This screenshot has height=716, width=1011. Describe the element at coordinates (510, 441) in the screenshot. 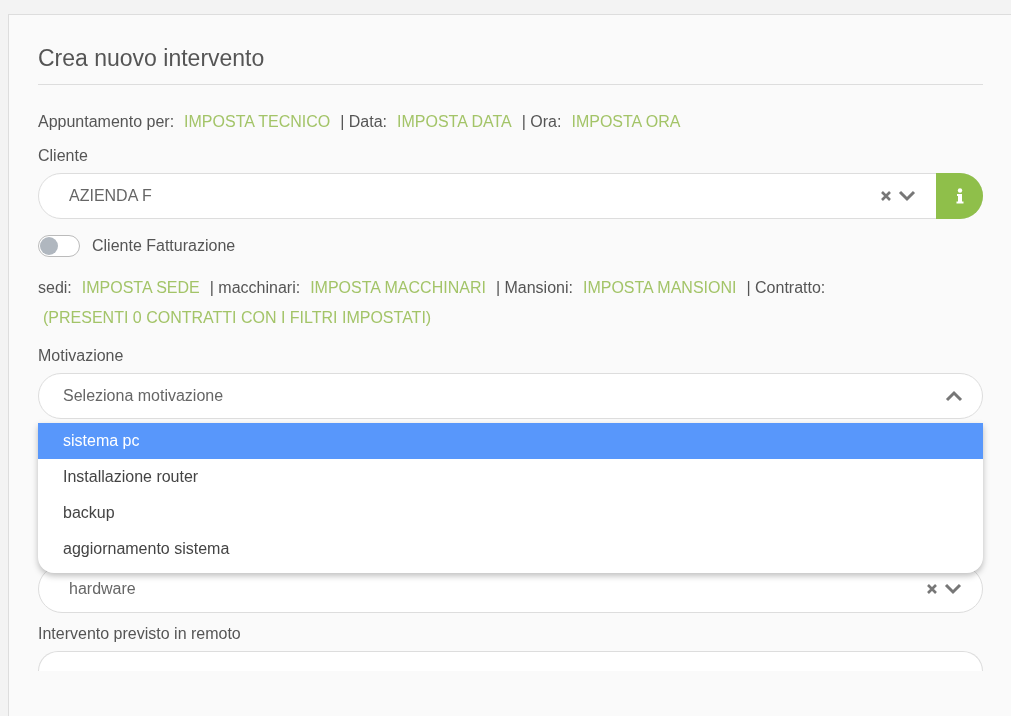

I see `dropdown-option: sistema pc` at that location.